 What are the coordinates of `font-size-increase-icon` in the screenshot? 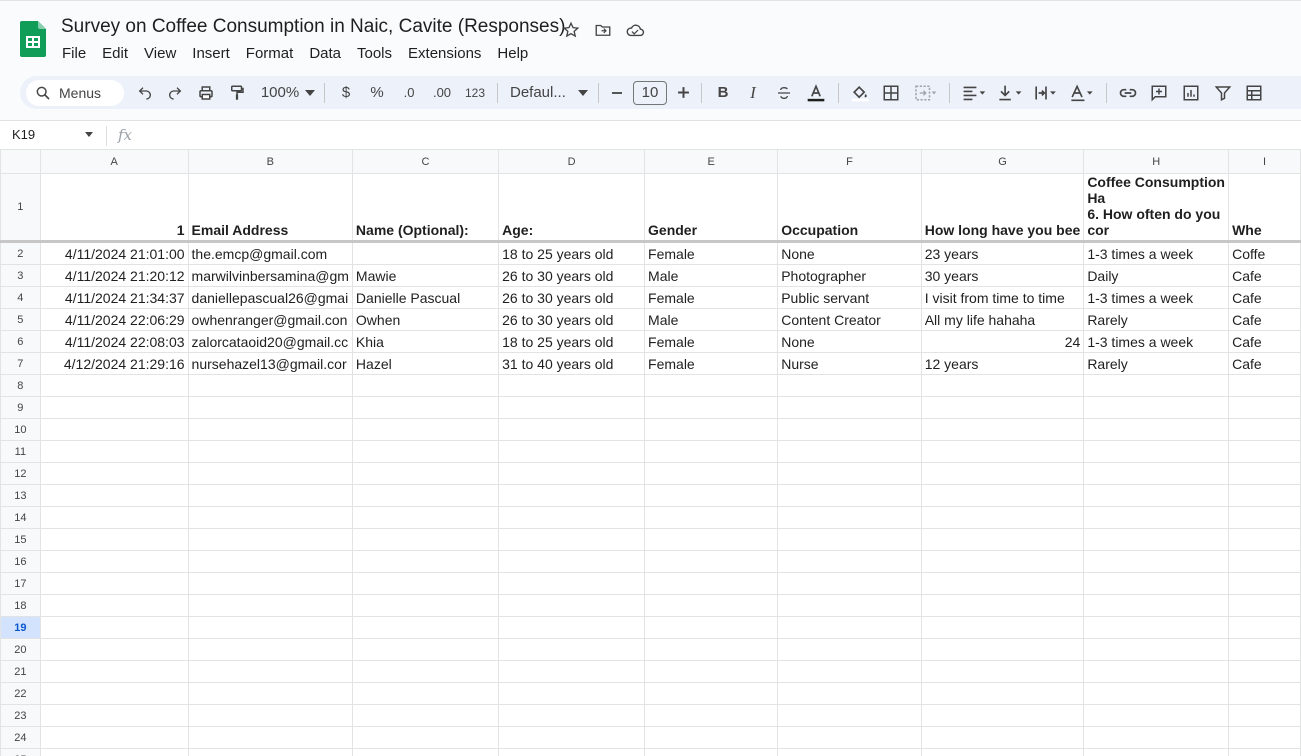 It's located at (683, 93).